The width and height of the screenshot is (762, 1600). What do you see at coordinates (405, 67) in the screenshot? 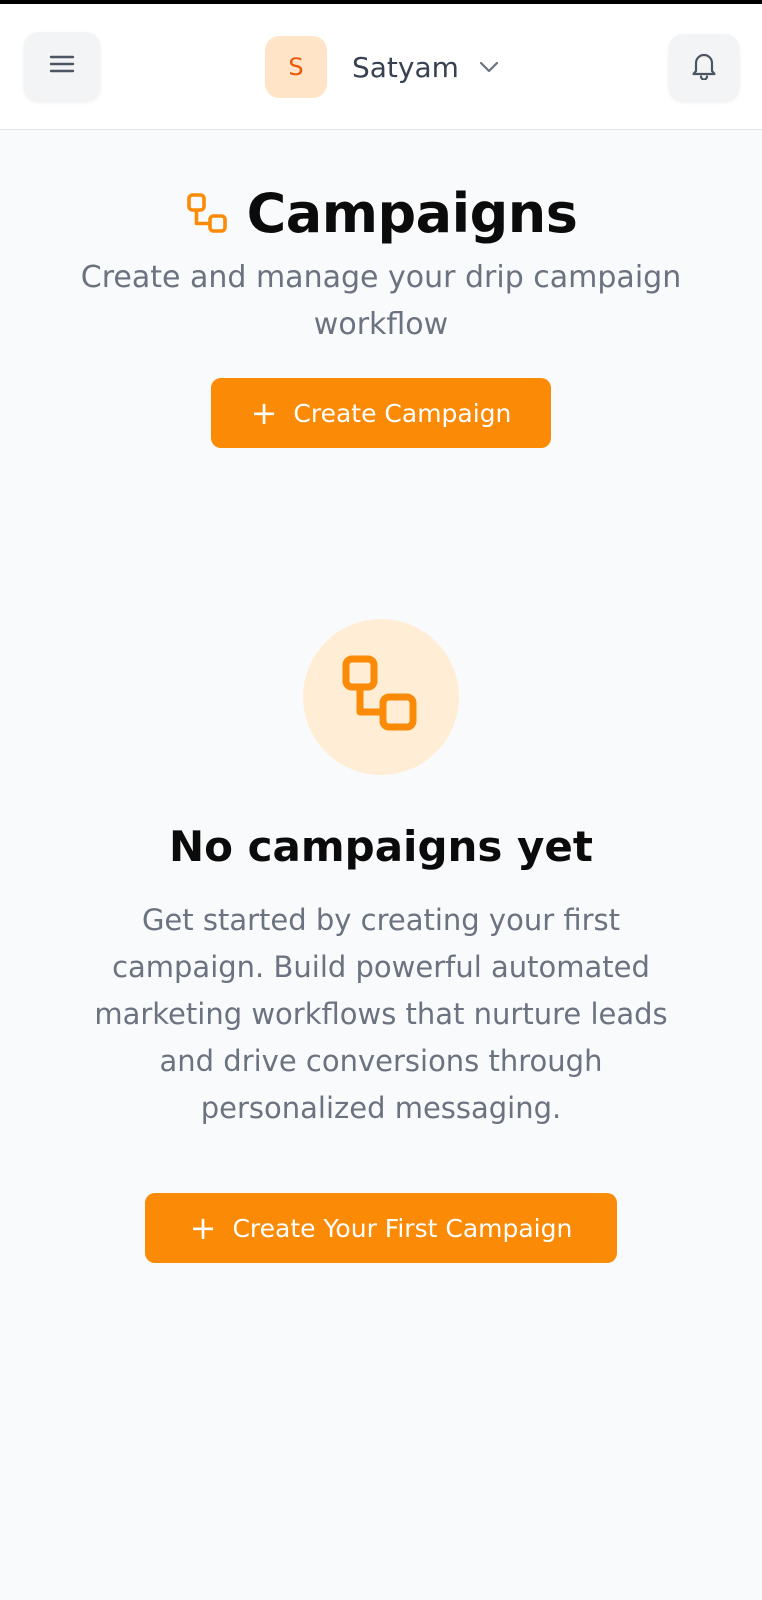
I see `user-name: Satyam` at bounding box center [405, 67].